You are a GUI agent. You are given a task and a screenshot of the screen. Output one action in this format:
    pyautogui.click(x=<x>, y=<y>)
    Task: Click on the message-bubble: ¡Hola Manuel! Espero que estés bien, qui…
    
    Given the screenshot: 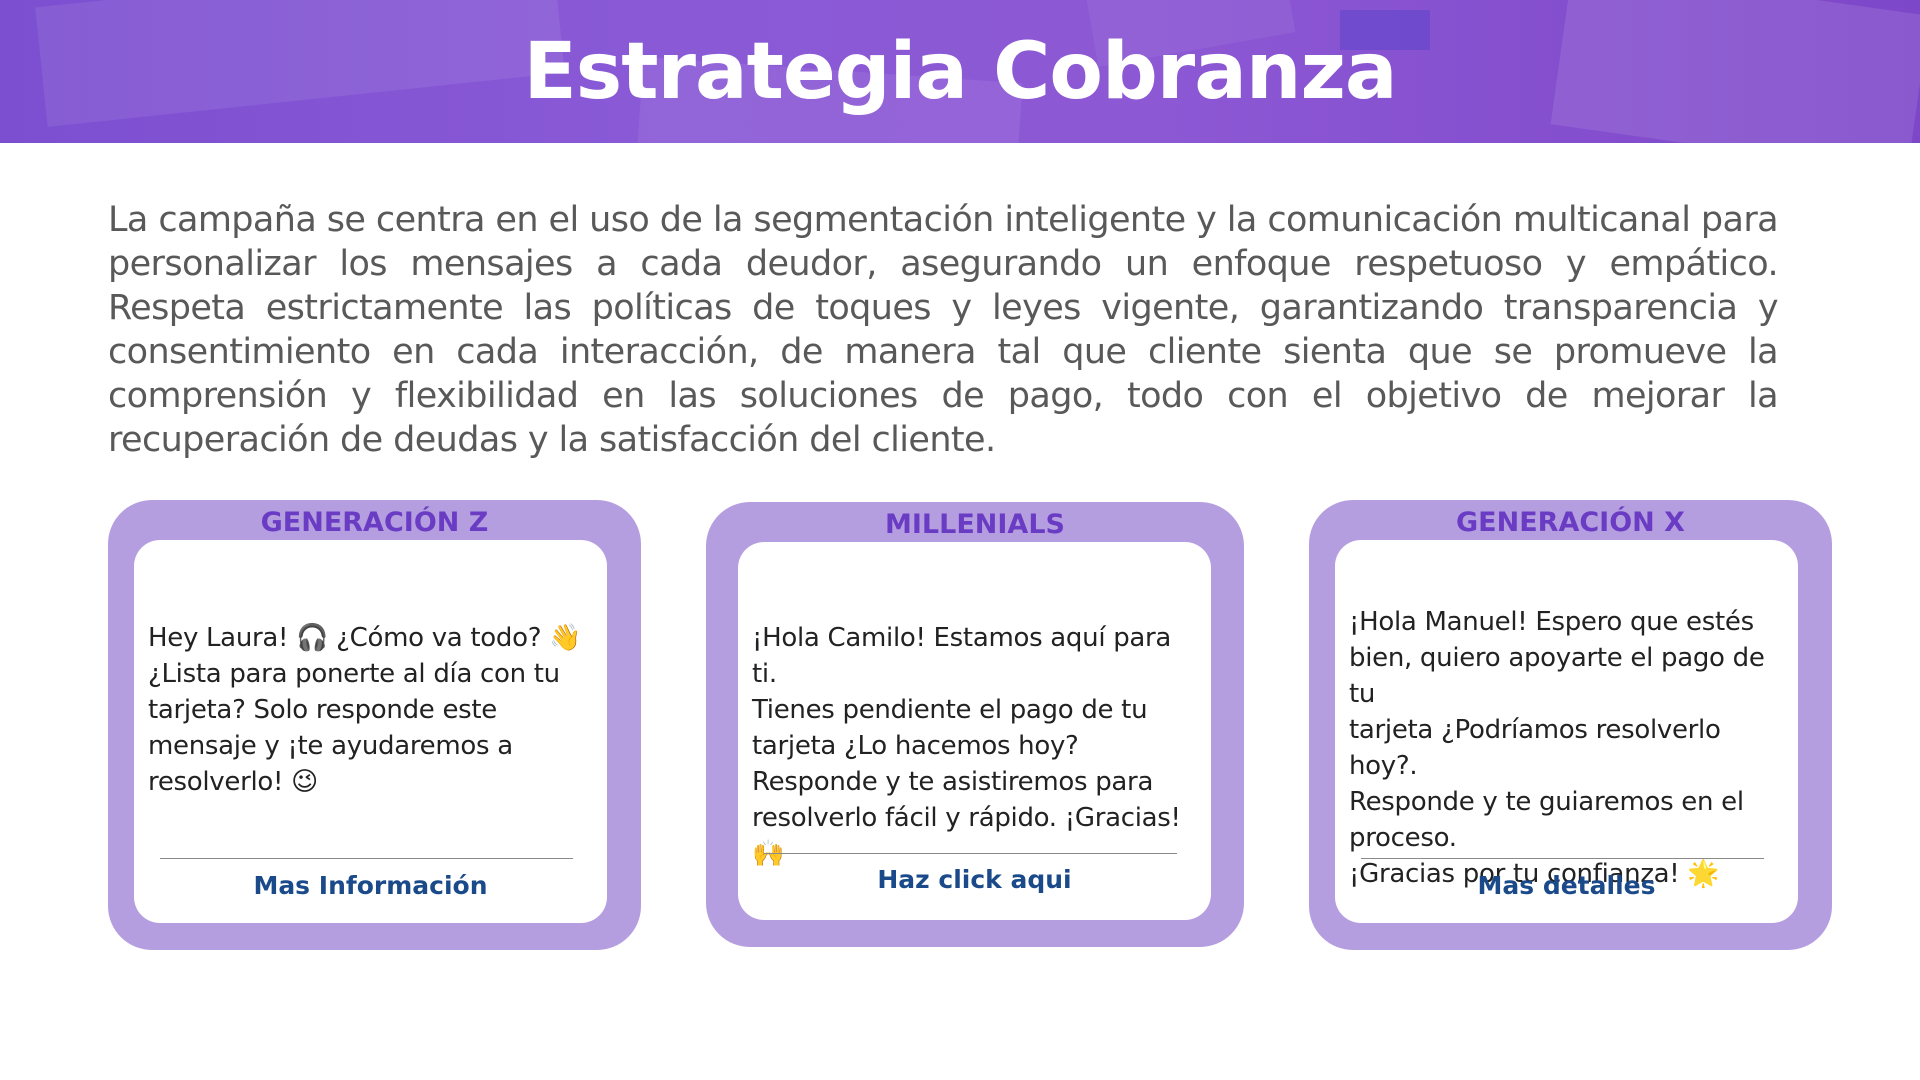 What is the action you would take?
    pyautogui.click(x=1566, y=731)
    